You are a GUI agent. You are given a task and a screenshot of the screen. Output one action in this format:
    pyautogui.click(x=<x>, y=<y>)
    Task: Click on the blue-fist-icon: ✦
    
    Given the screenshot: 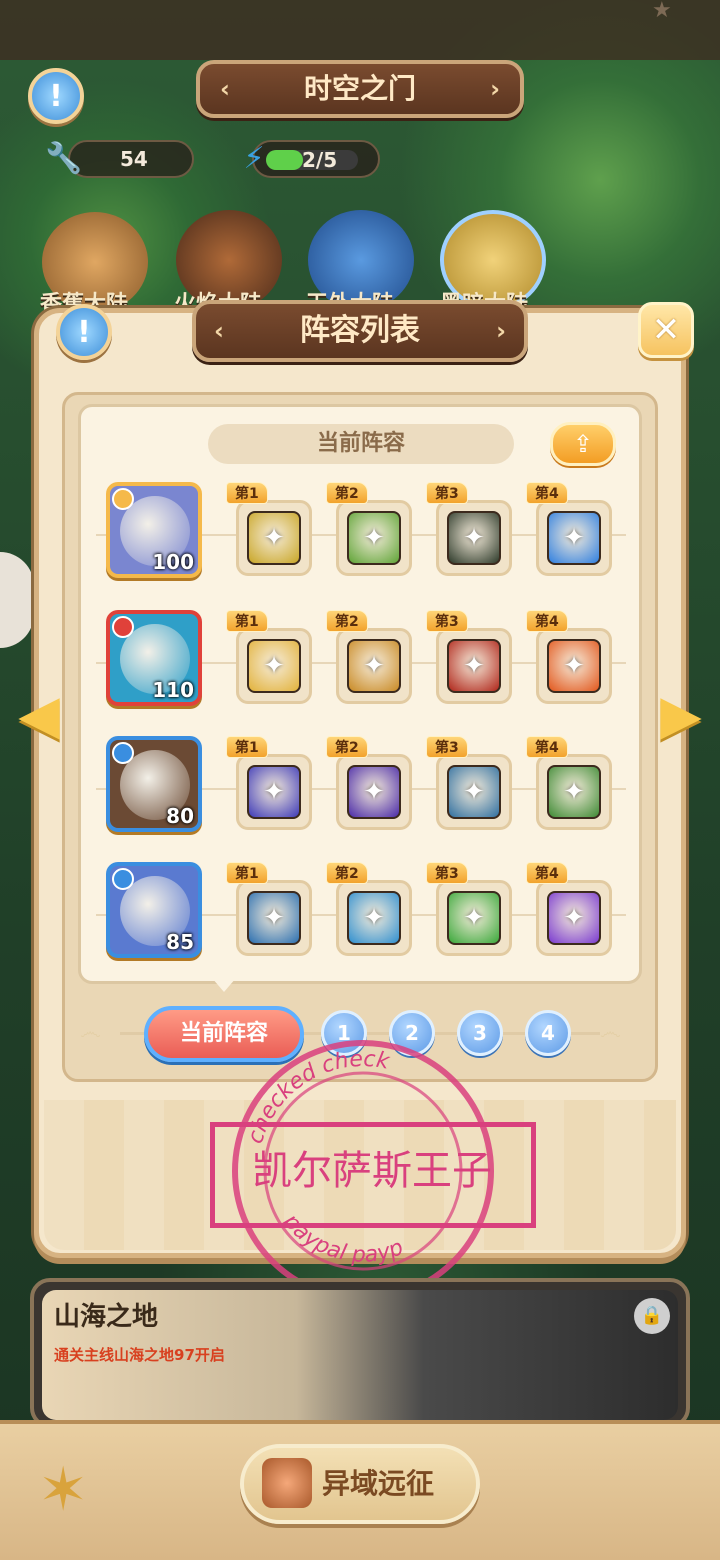 What is the action you would take?
    pyautogui.click(x=574, y=538)
    